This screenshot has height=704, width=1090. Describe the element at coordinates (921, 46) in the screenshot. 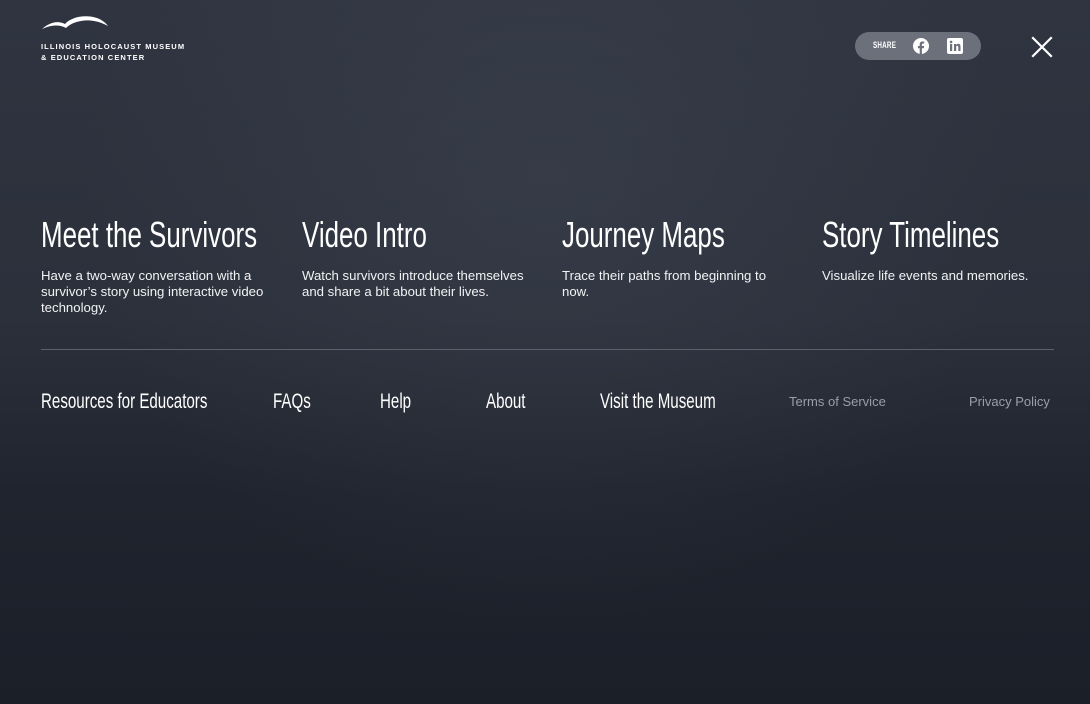

I see `facebook-icon` at that location.